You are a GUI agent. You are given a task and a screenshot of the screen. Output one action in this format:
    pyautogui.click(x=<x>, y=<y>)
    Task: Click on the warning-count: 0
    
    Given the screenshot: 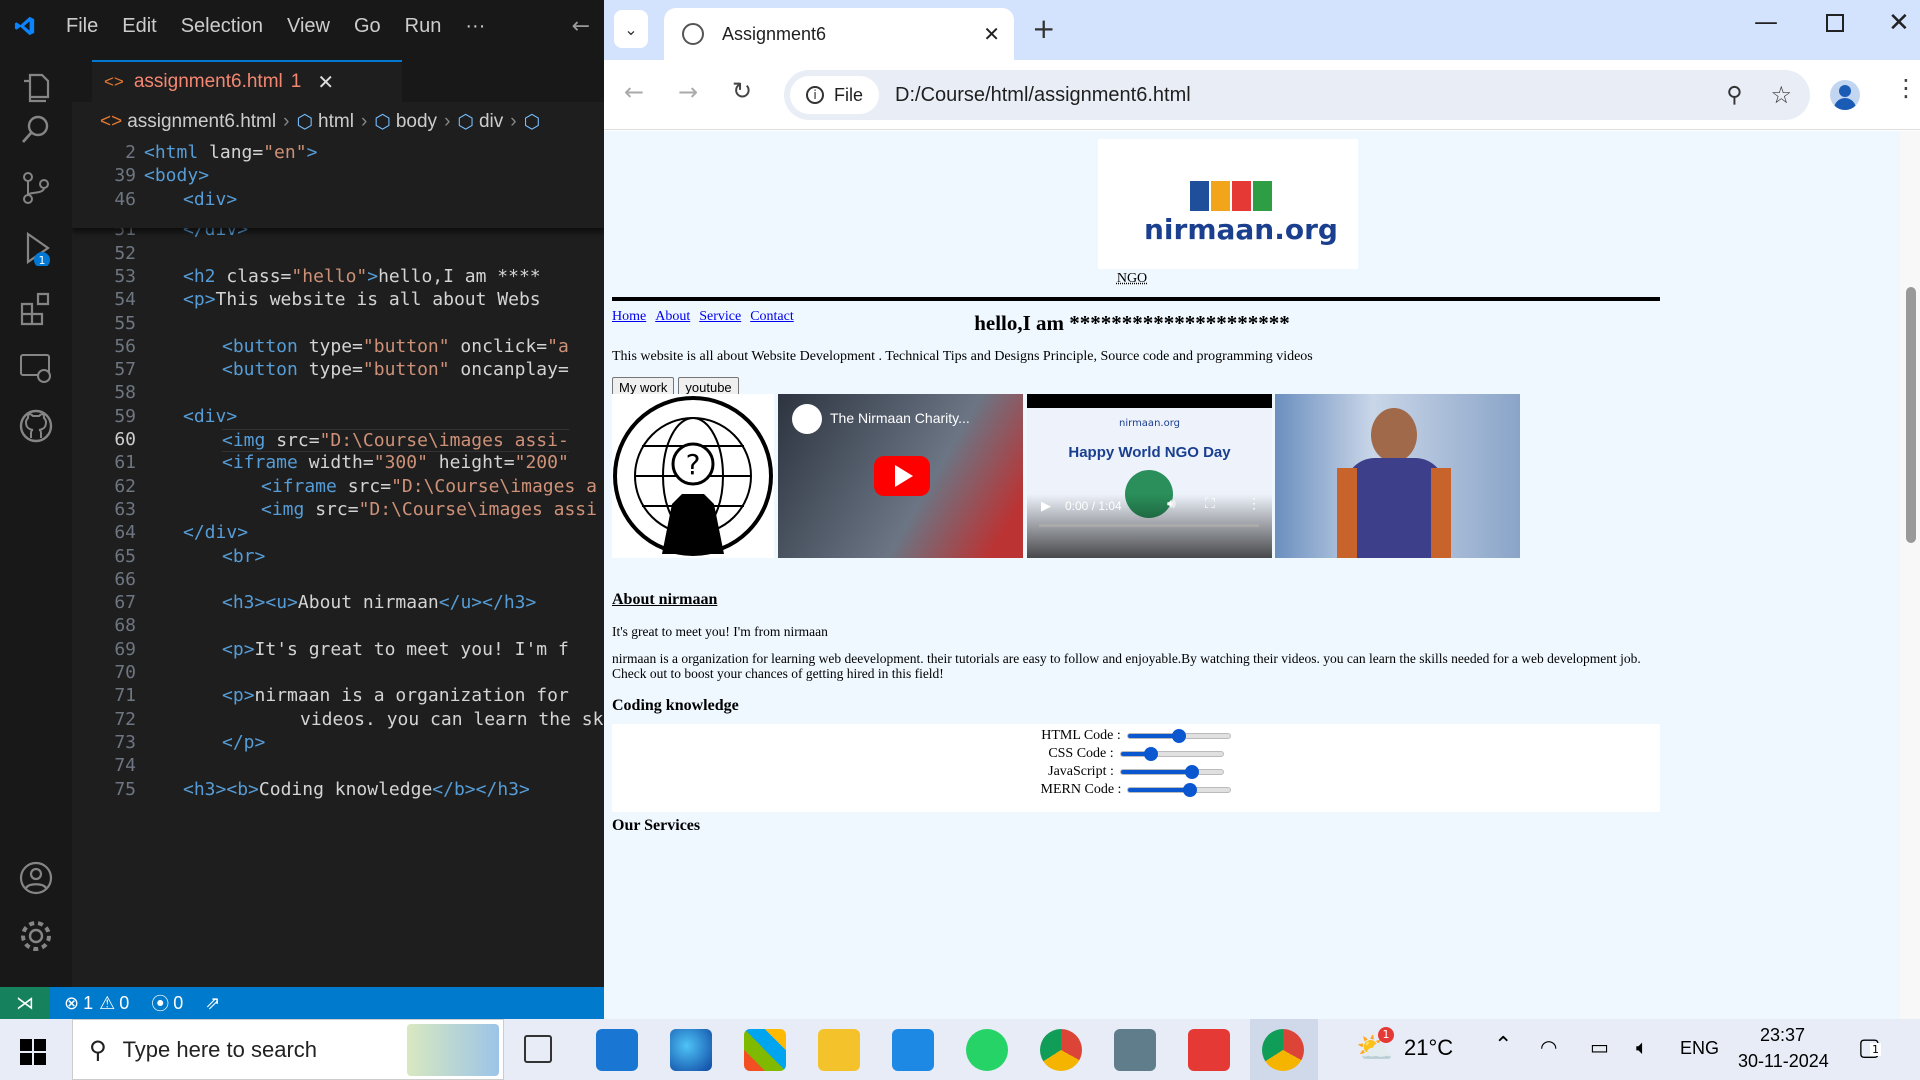 What is the action you would take?
    pyautogui.click(x=124, y=1003)
    